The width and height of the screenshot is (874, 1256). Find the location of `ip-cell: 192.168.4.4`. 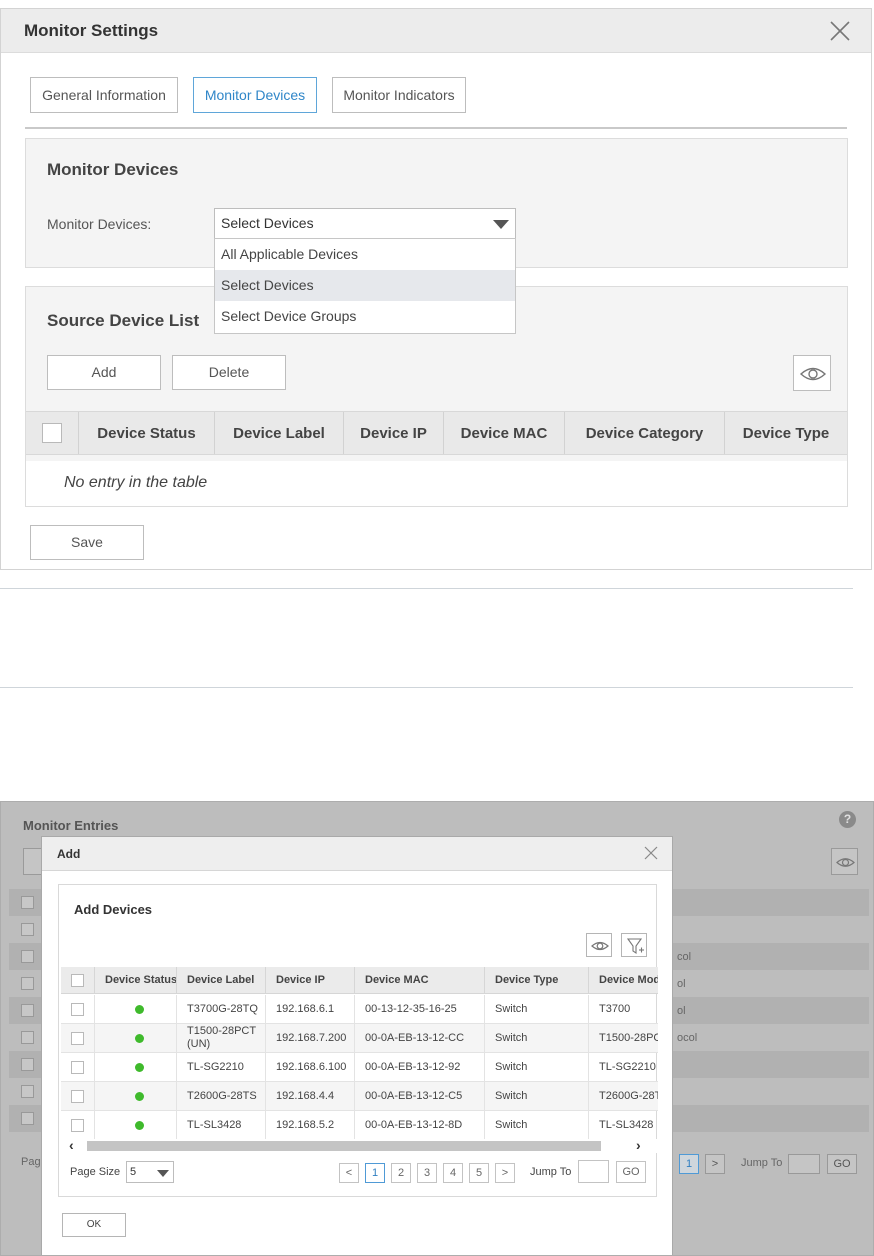

ip-cell: 192.168.4.4 is located at coordinates (310, 1096).